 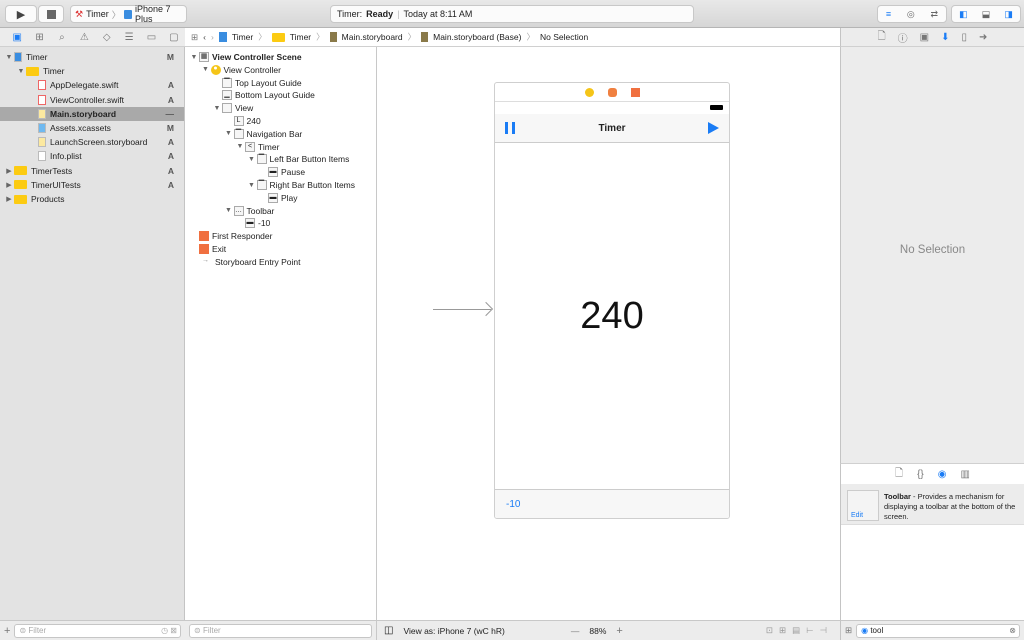 What do you see at coordinates (39, 37) in the screenshot?
I see `symbol-icon: ⊞` at bounding box center [39, 37].